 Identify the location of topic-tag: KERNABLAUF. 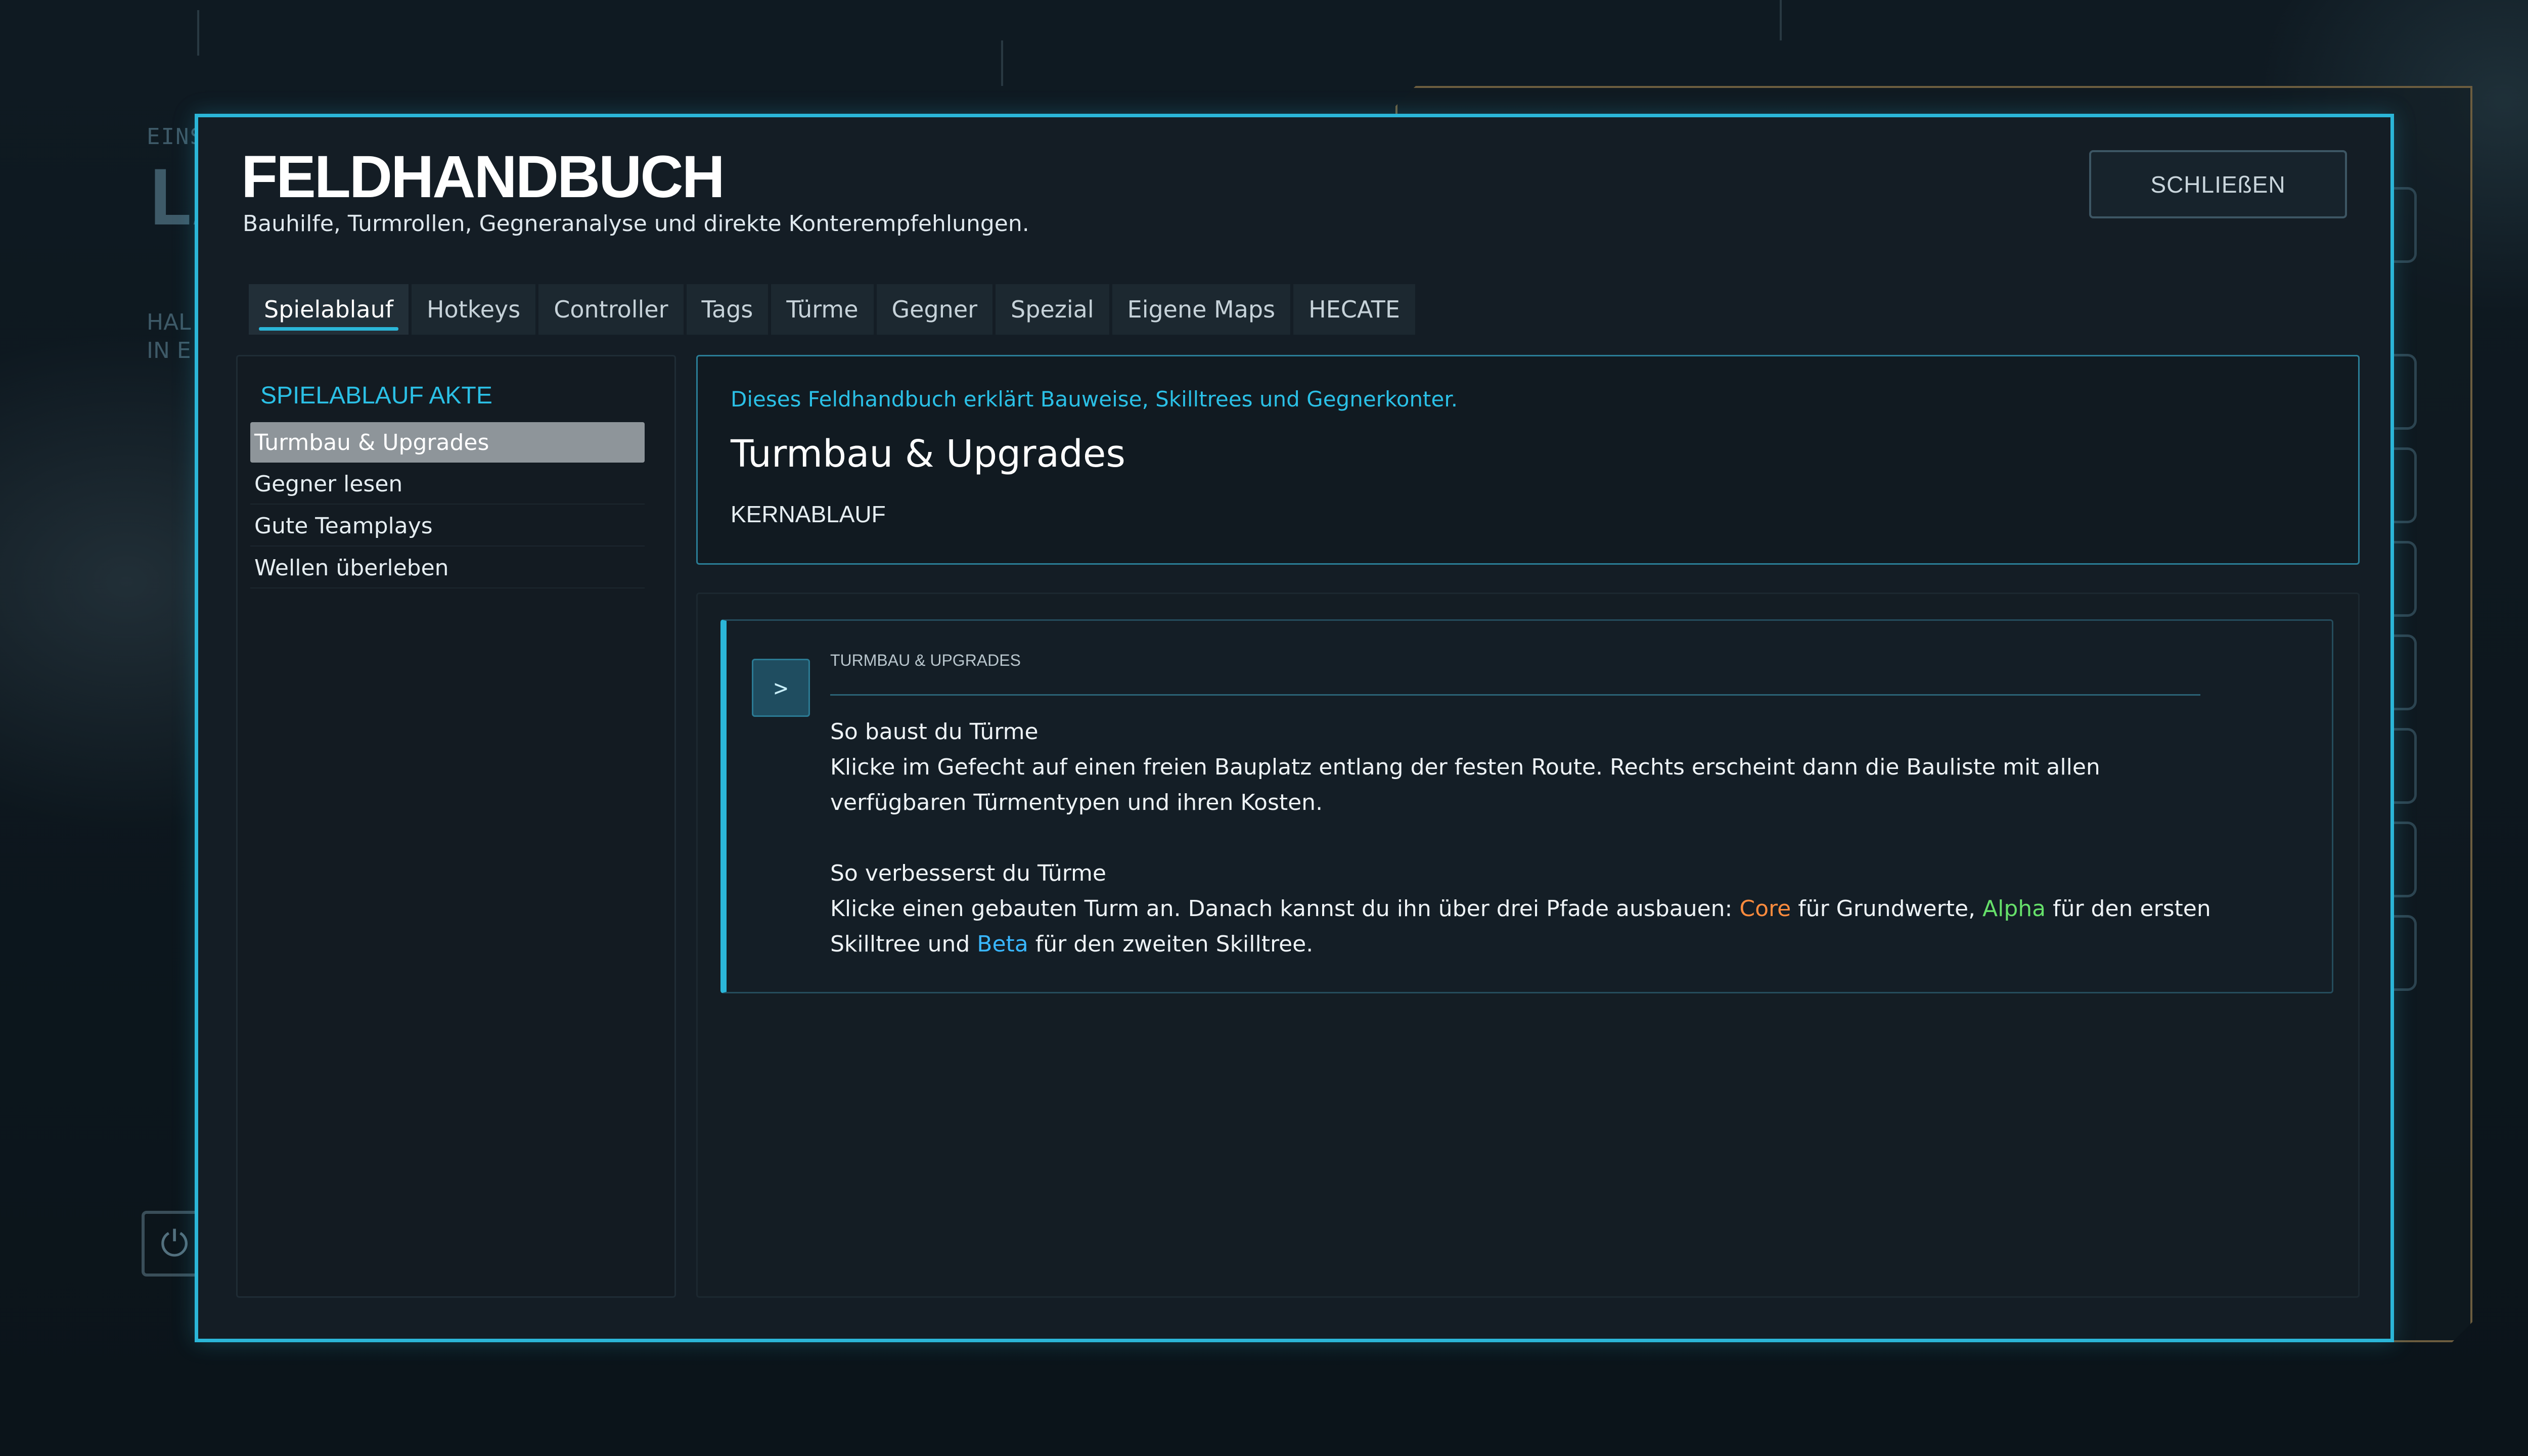
(809, 514).